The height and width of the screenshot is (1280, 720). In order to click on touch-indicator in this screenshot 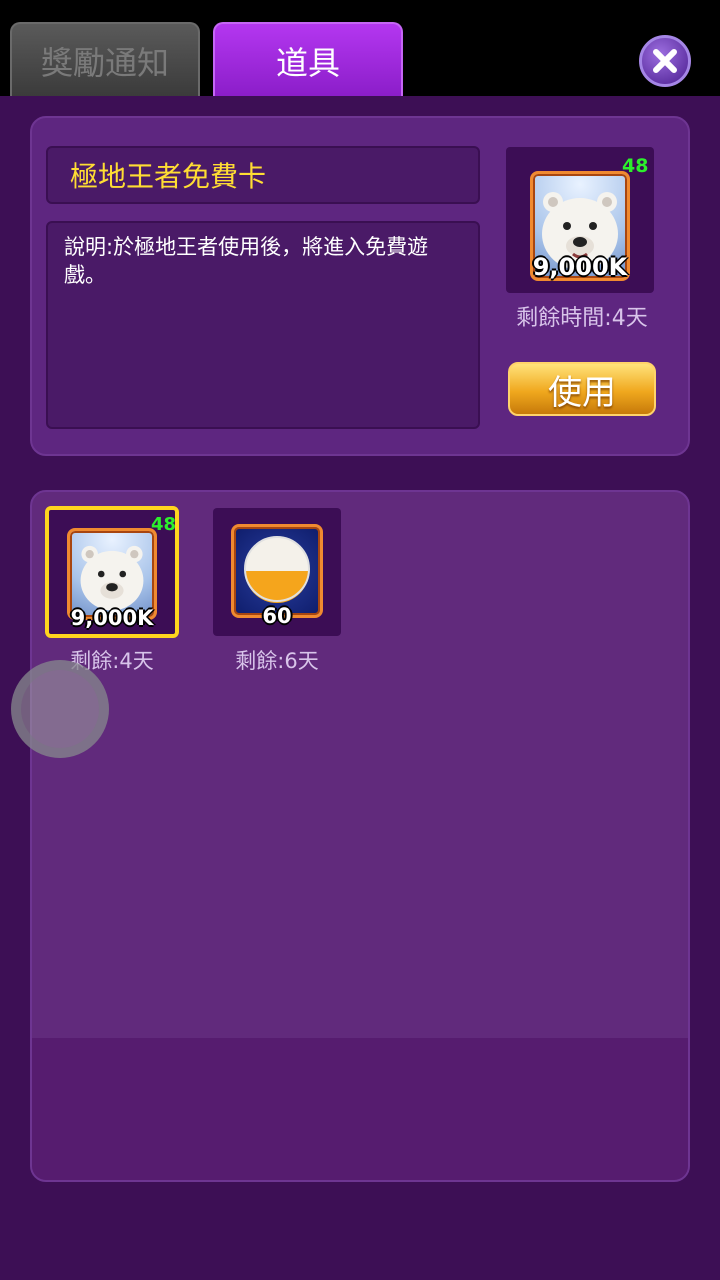, I will do `click(60, 709)`.